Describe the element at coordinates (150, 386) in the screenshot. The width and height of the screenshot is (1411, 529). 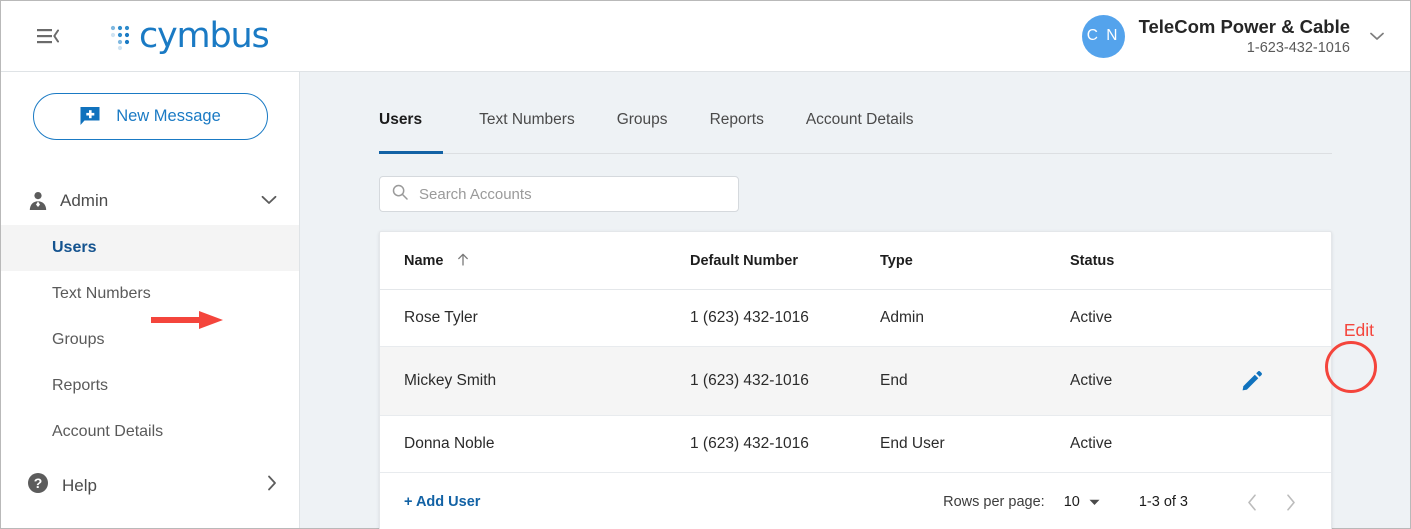
I see `sidebar-item-reports: Reports` at that location.